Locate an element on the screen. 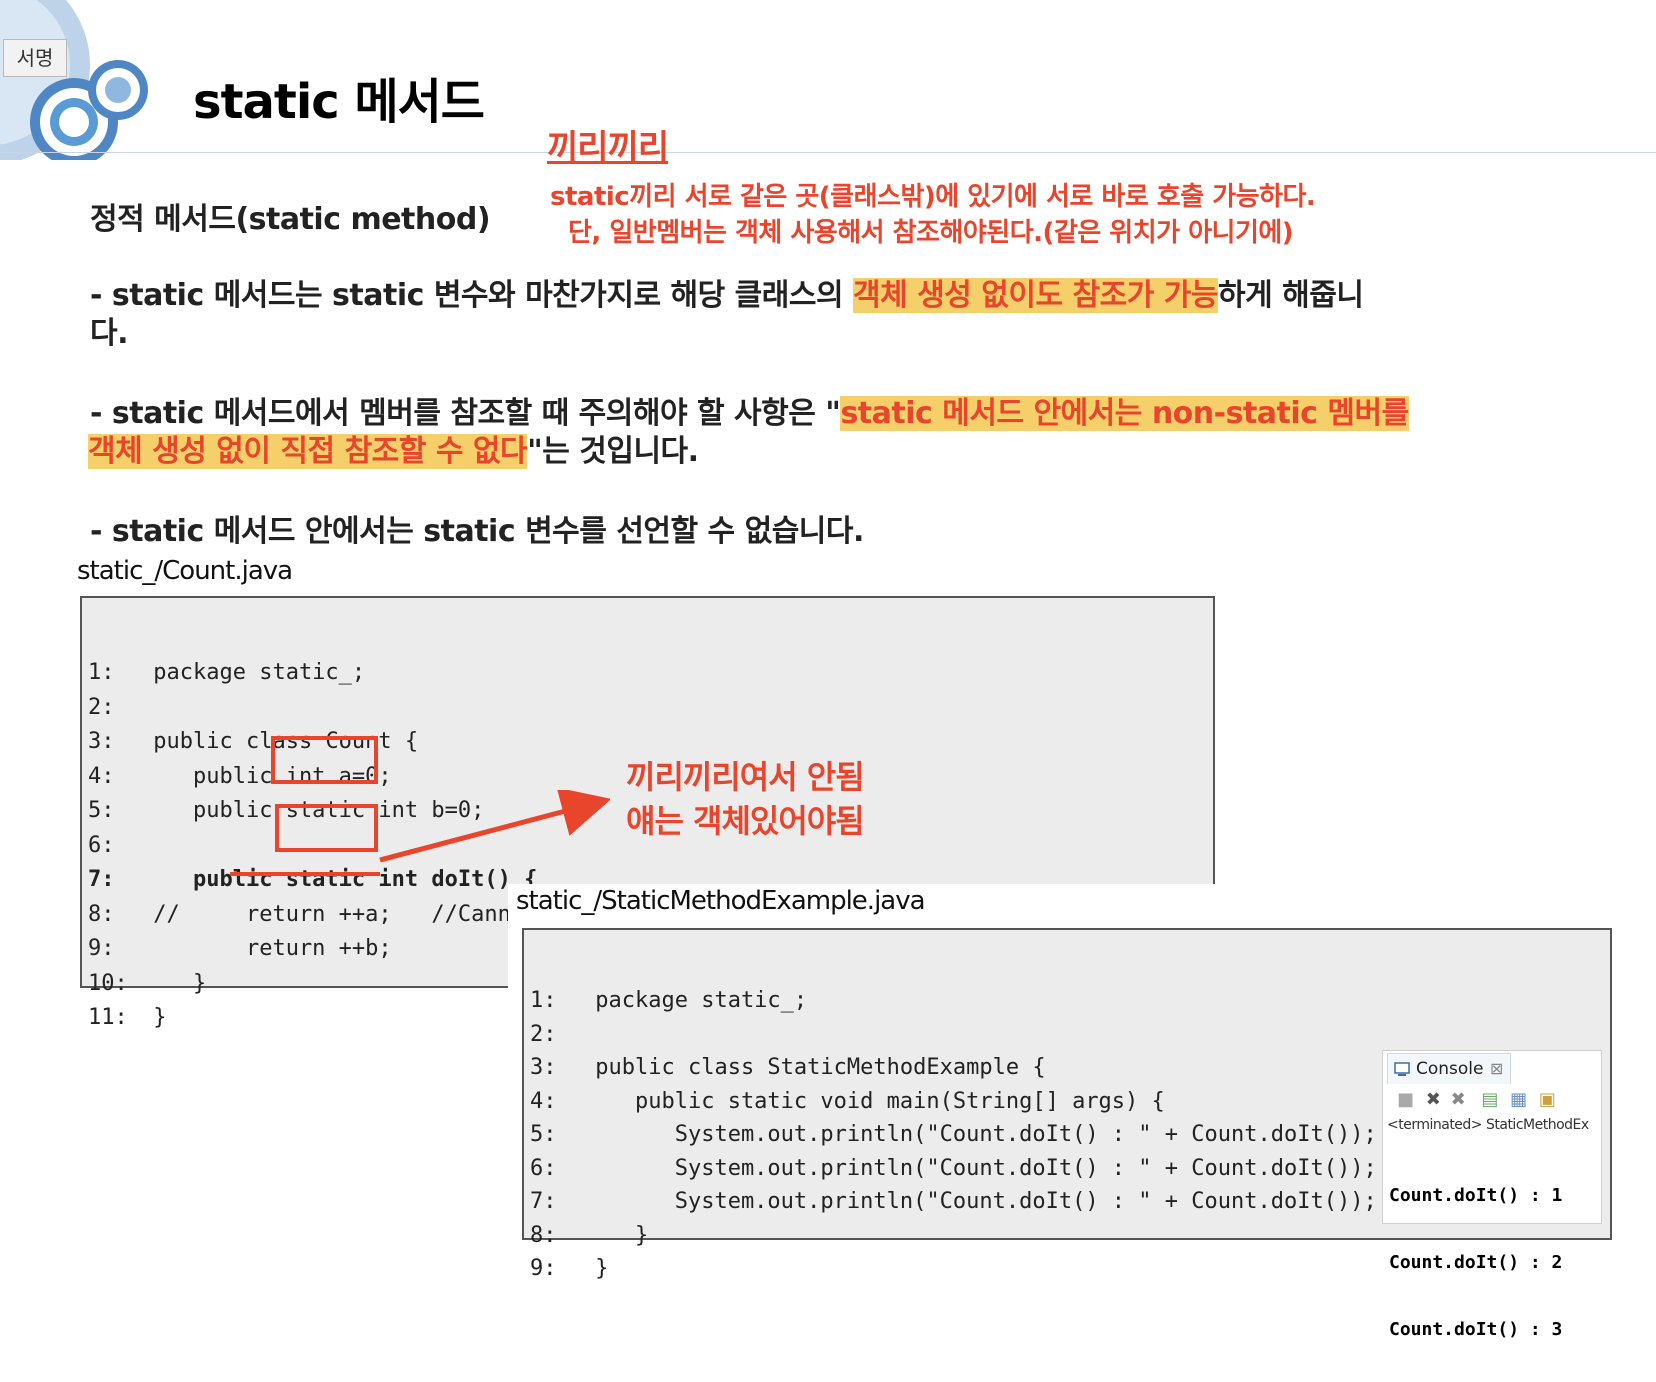 Image resolution: width=1656 pixels, height=1382 pixels. terminated-label: <terminated> StaticMethodEx is located at coordinates (1488, 1125).